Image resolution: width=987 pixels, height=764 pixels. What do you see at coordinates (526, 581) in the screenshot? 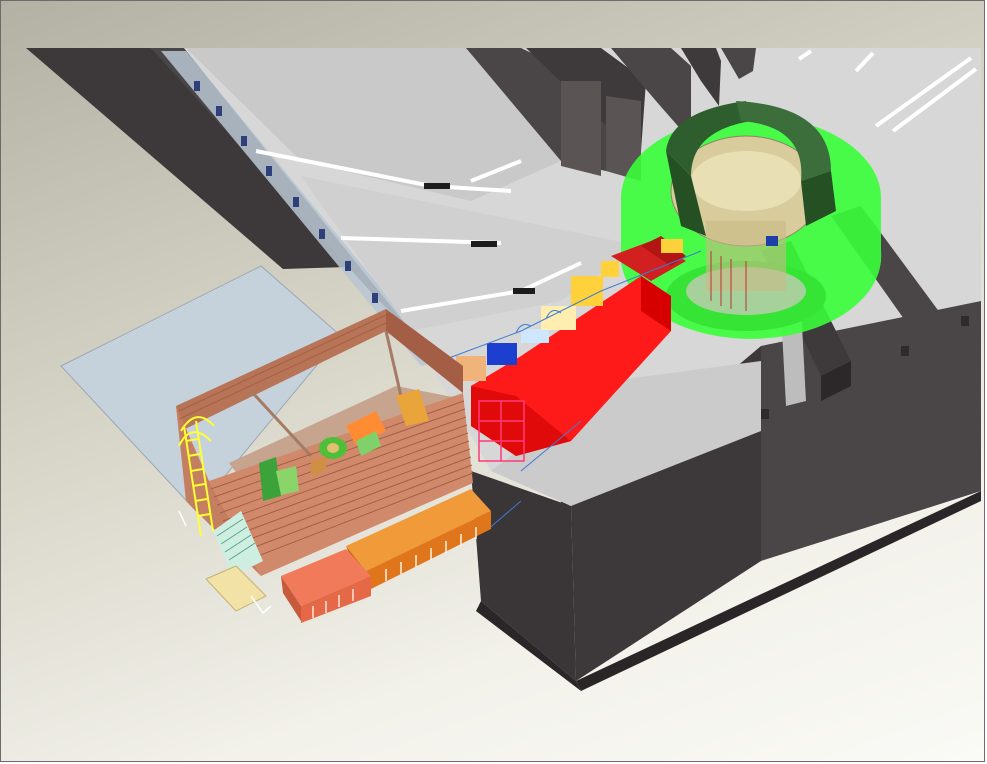
I see `south-wall` at bounding box center [526, 581].